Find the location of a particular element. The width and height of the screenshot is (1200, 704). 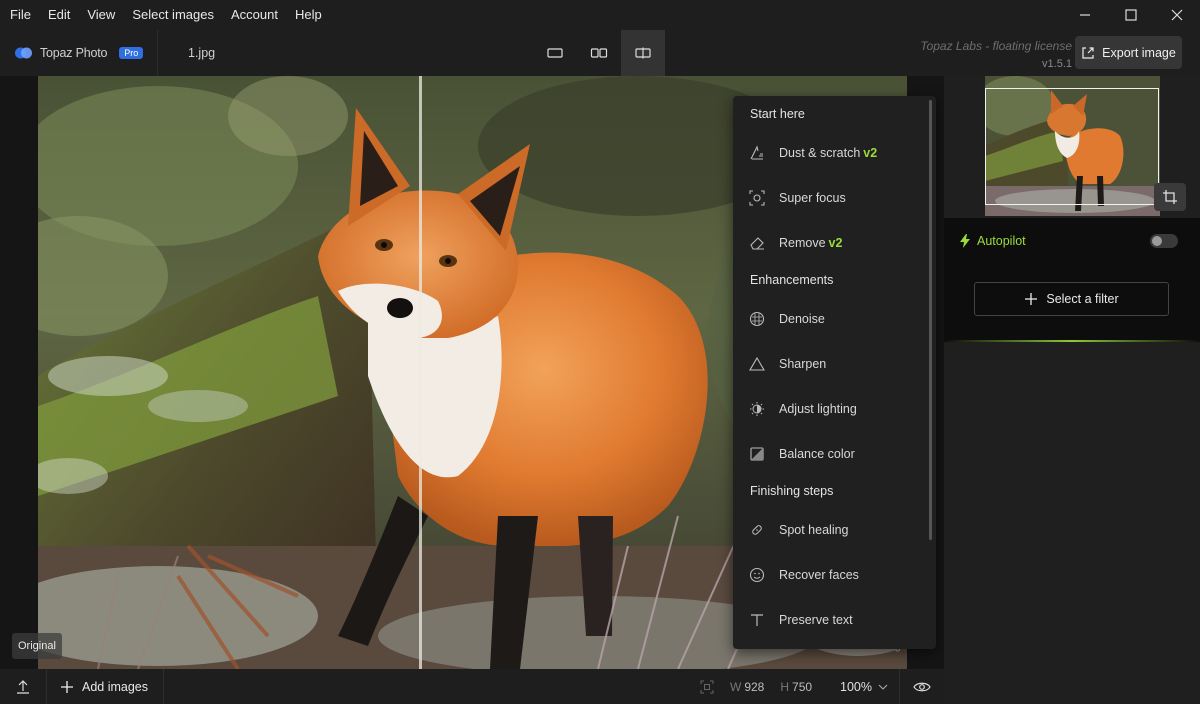

window-controls is located at coordinates (1131, 15).